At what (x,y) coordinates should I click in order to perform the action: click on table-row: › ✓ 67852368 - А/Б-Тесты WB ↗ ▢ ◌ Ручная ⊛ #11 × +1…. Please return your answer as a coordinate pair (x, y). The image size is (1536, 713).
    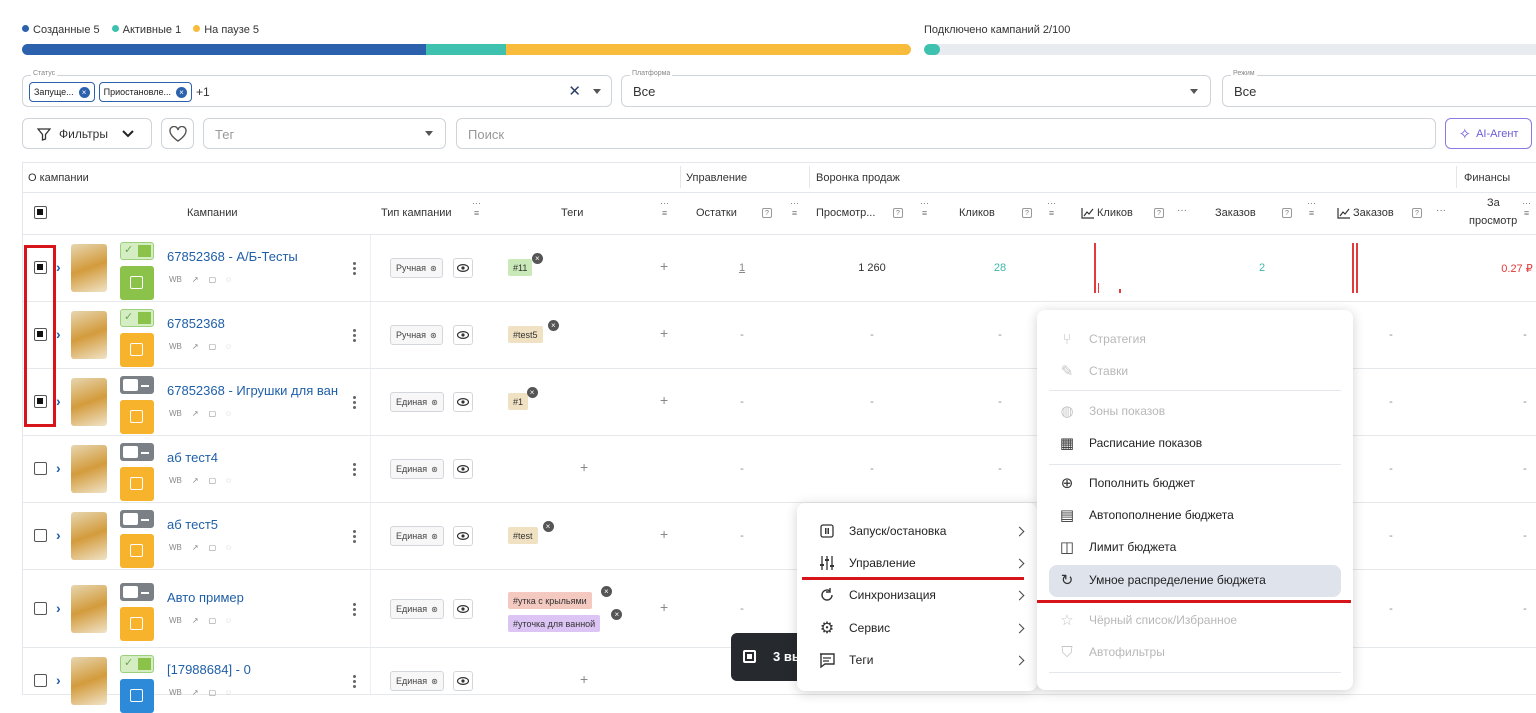
    Looking at the image, I should click on (779, 268).